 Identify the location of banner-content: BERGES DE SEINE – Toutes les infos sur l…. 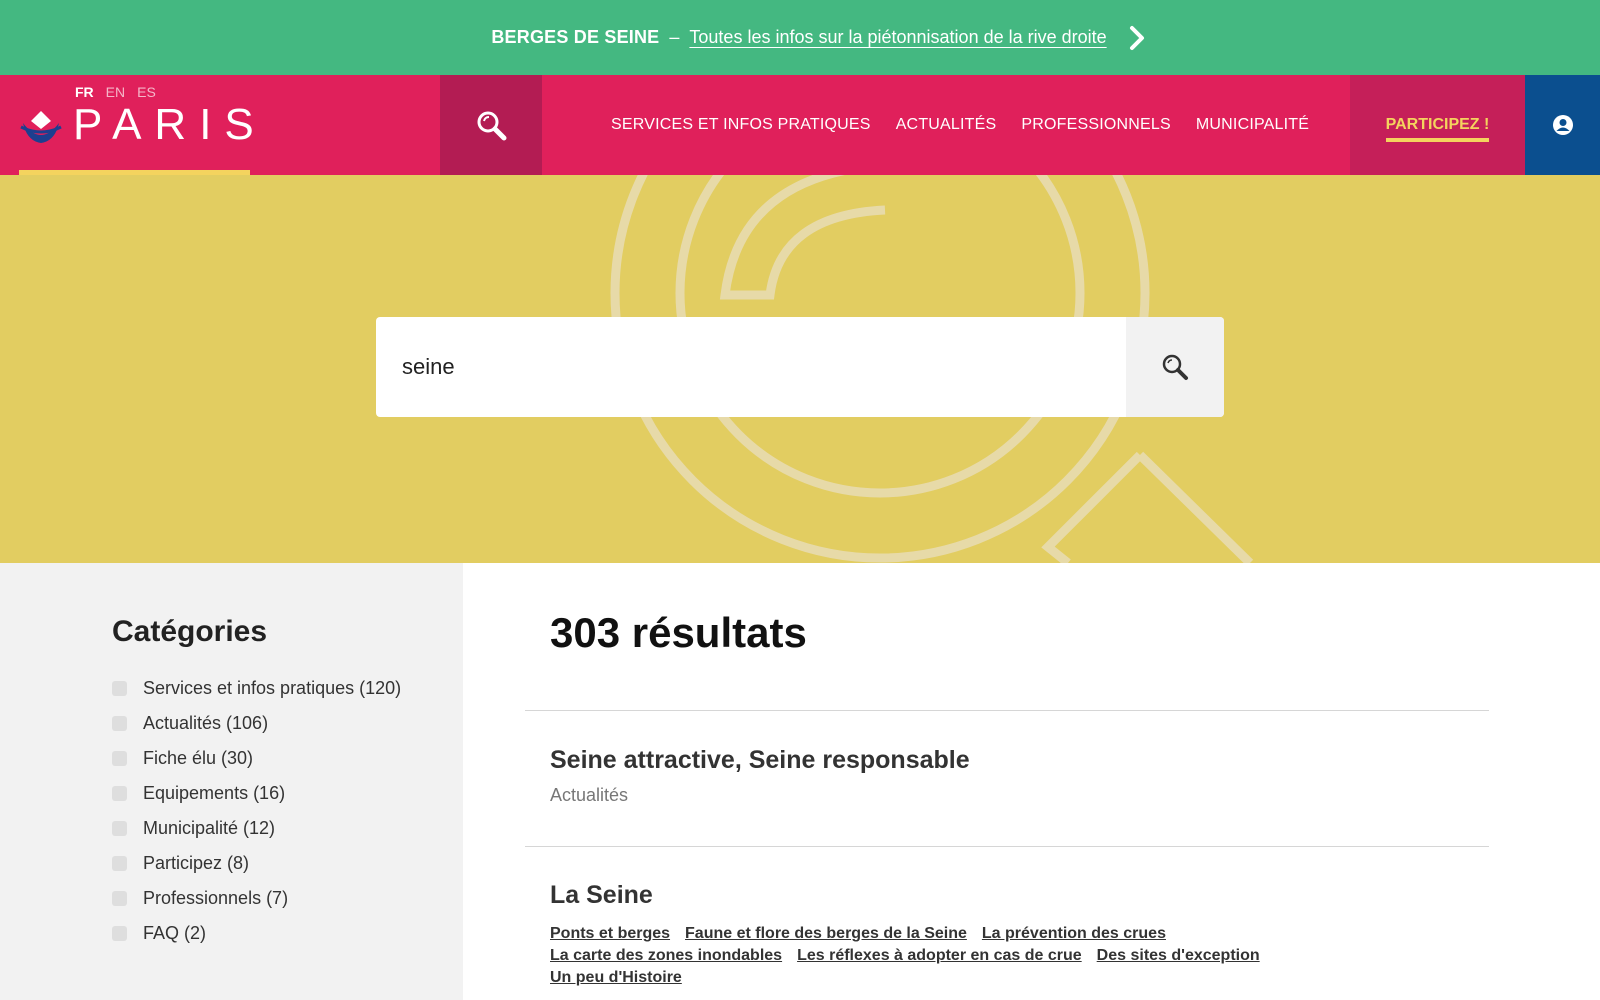
(819, 38).